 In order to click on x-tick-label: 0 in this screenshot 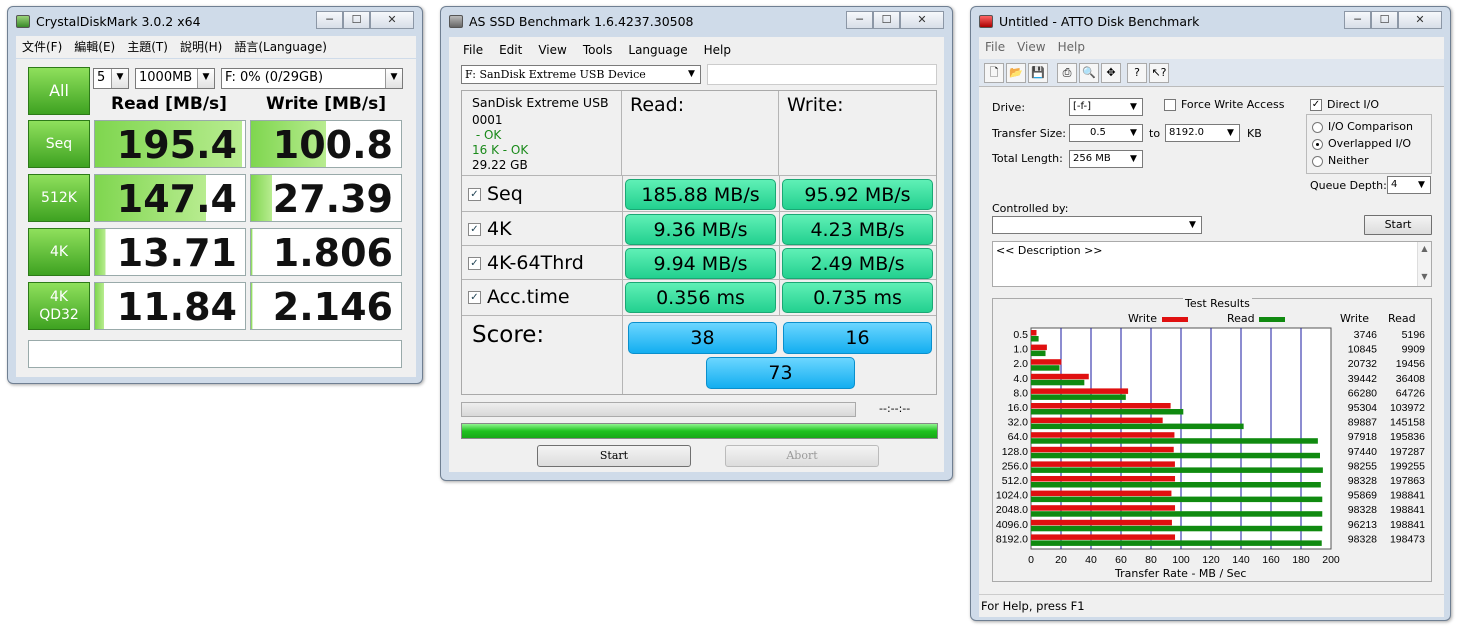, I will do `click(1031, 560)`.